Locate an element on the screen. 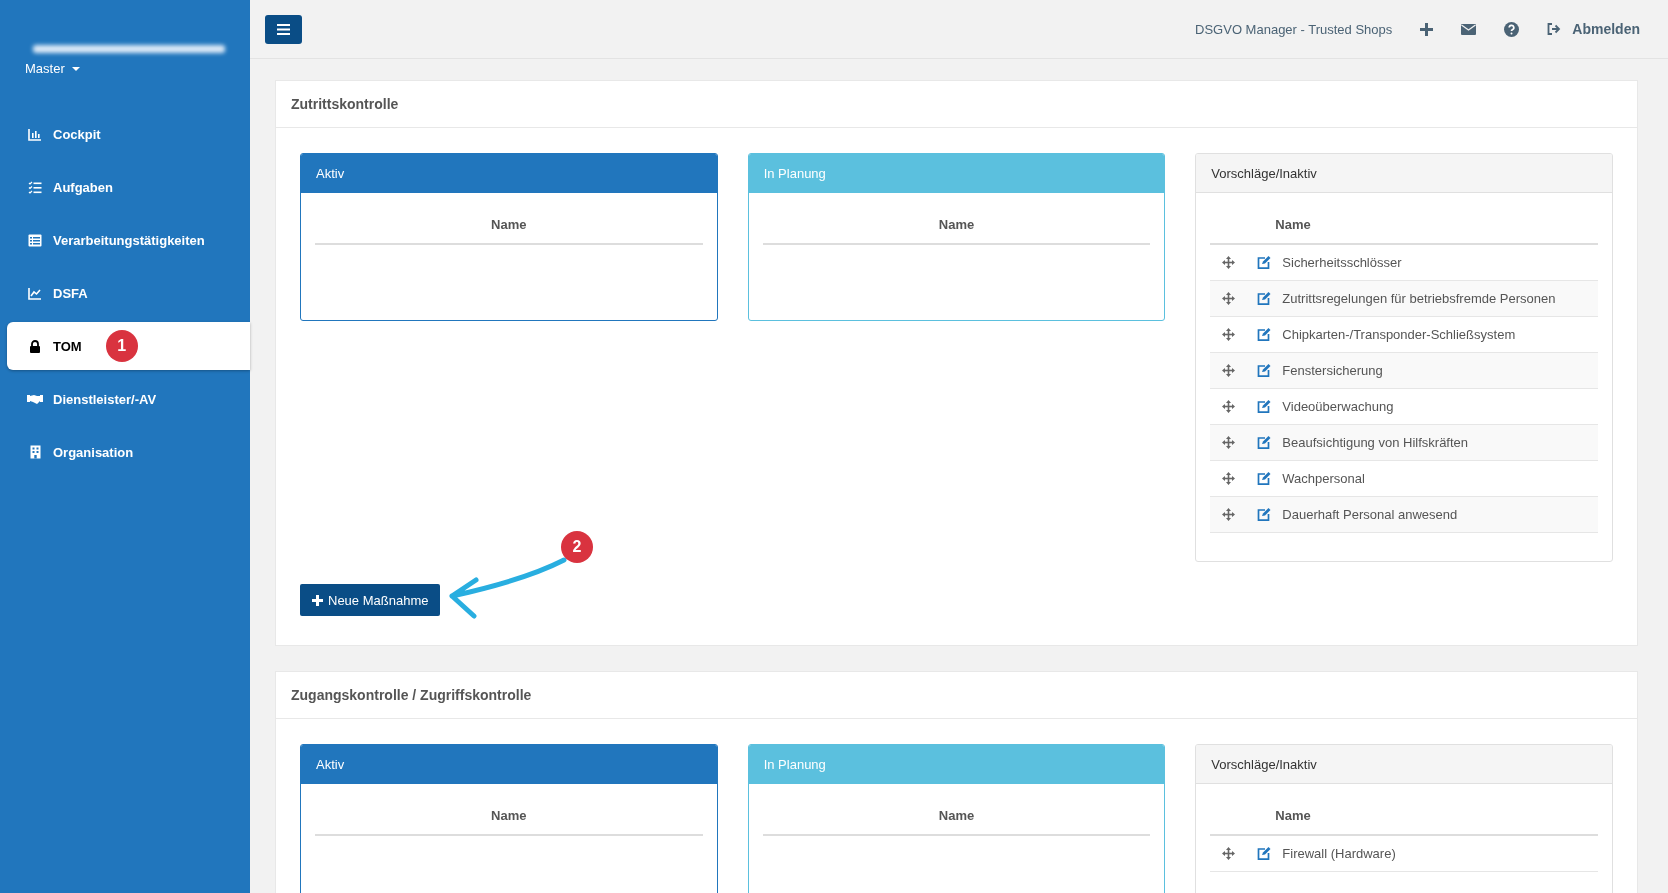  building-icon is located at coordinates (35, 452).